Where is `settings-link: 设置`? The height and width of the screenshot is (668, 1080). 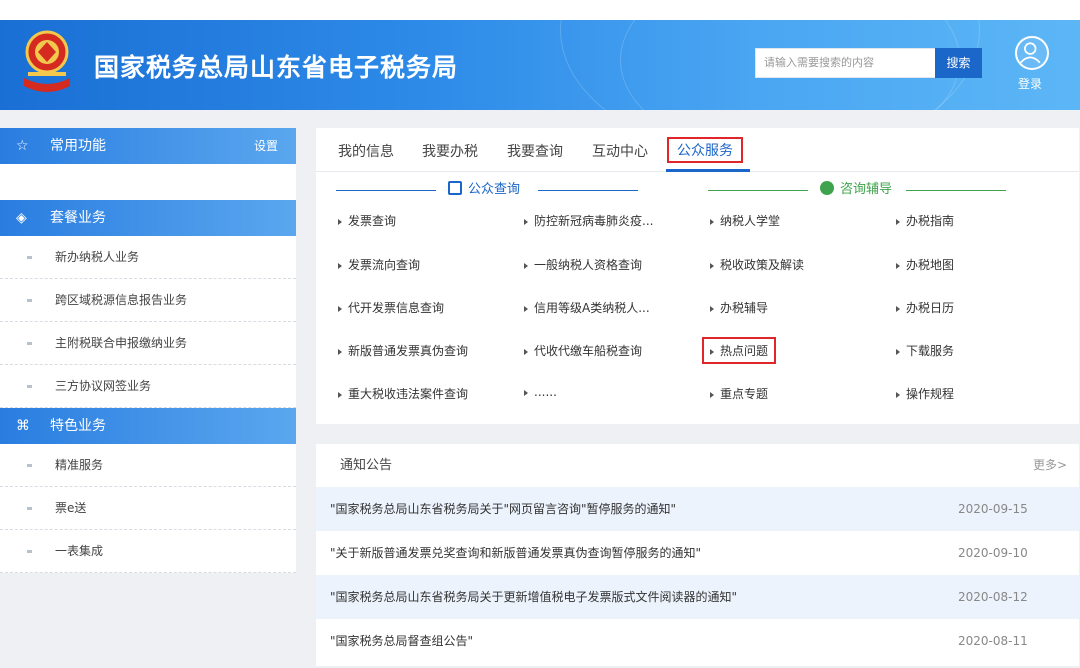 settings-link: 设置 is located at coordinates (266, 146).